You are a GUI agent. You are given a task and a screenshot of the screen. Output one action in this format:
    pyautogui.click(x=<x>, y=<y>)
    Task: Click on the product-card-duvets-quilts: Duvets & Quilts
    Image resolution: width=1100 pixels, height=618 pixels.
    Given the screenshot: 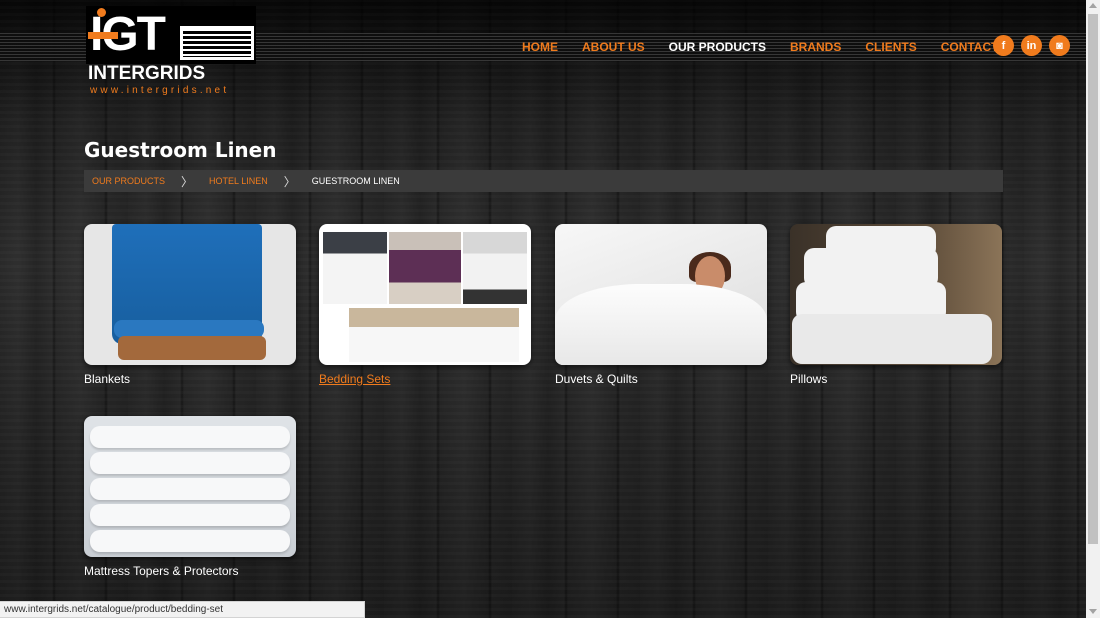 What is the action you would take?
    pyautogui.click(x=661, y=305)
    